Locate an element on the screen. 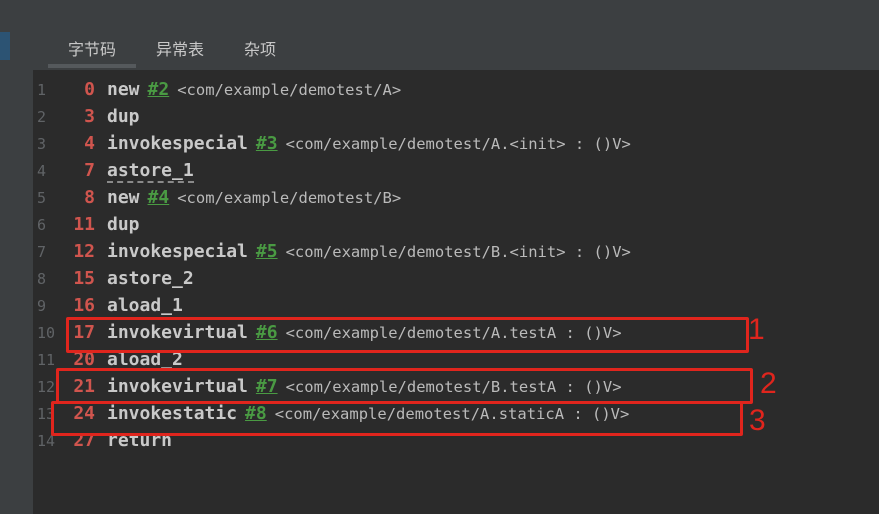 The image size is (879, 514). bytecode-offset: 3 is located at coordinates (89, 116).